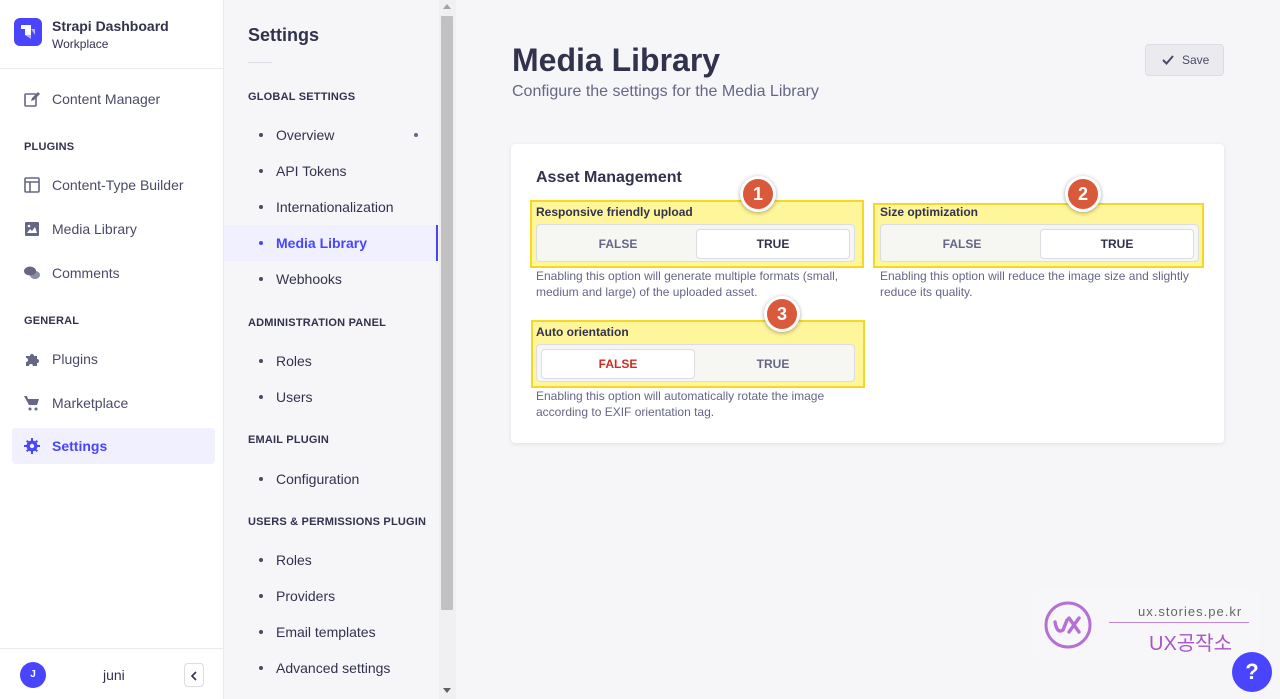 Image resolution: width=1280 pixels, height=699 pixels. What do you see at coordinates (113, 359) in the screenshot?
I see `nav-item-plugins: Plugins` at bounding box center [113, 359].